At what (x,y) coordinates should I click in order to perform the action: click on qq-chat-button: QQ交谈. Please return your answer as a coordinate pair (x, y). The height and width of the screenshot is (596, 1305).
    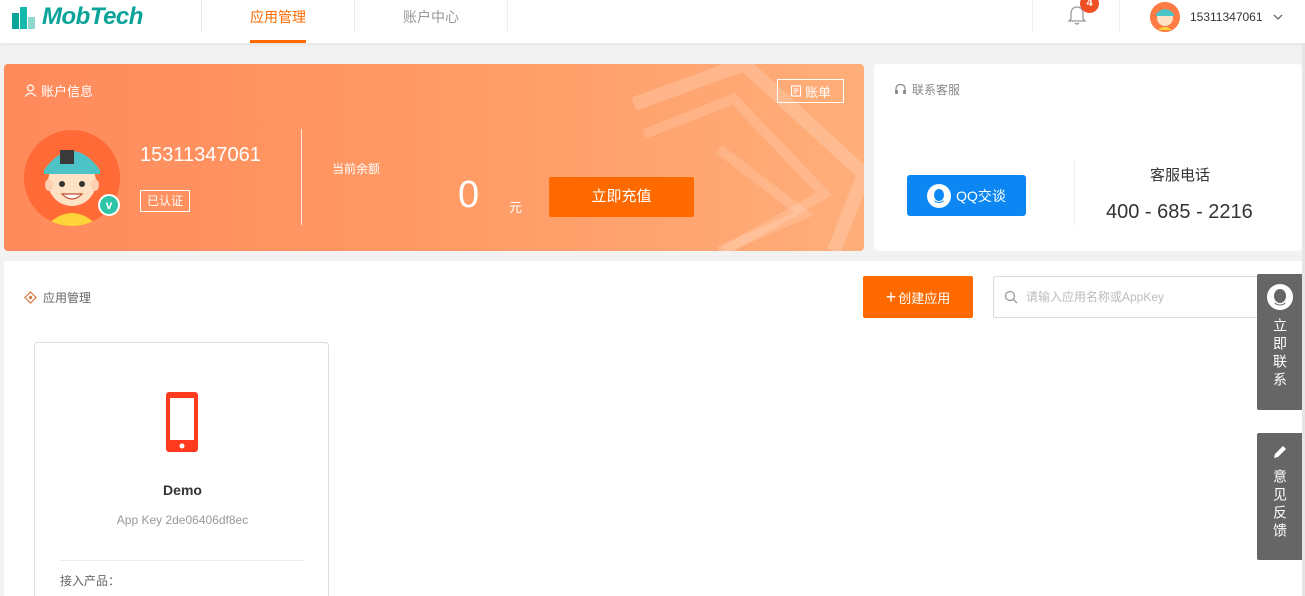
    Looking at the image, I should click on (966, 195).